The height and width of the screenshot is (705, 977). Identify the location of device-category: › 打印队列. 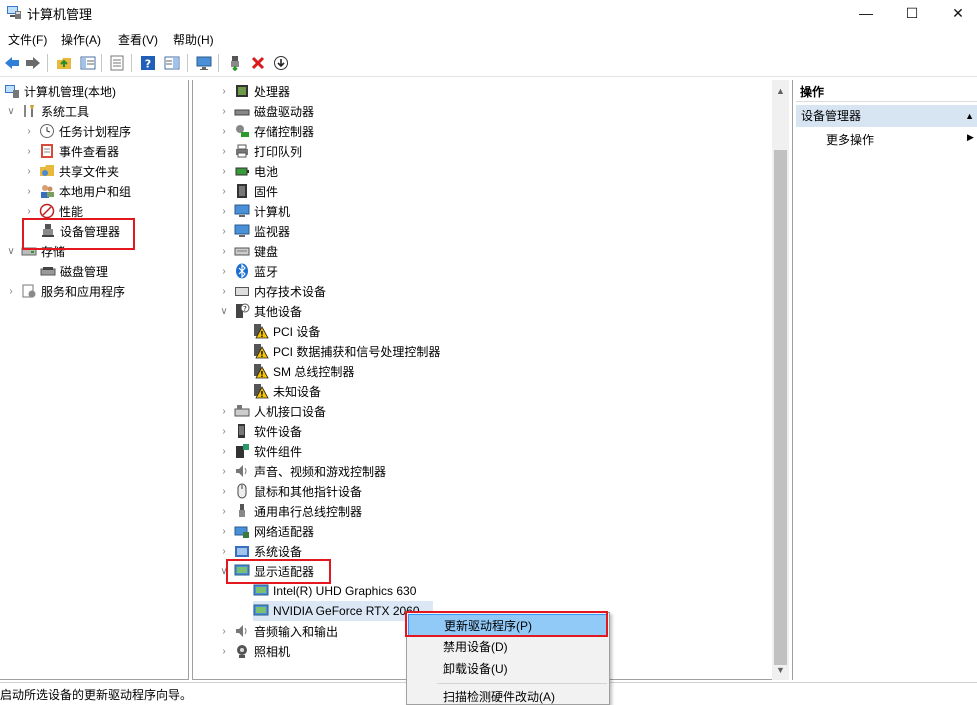
(259, 151).